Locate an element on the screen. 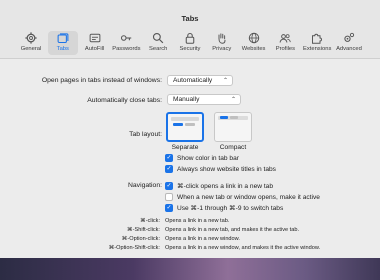 The width and height of the screenshot is (380, 280). tab-general: General is located at coordinates (31, 43).